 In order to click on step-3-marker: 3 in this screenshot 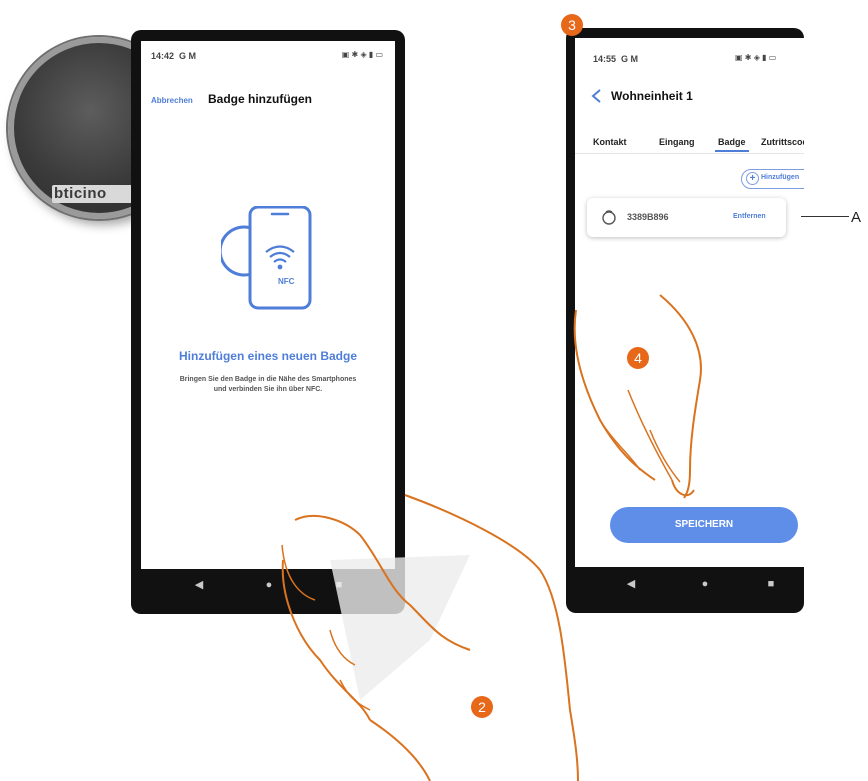, I will do `click(572, 25)`.